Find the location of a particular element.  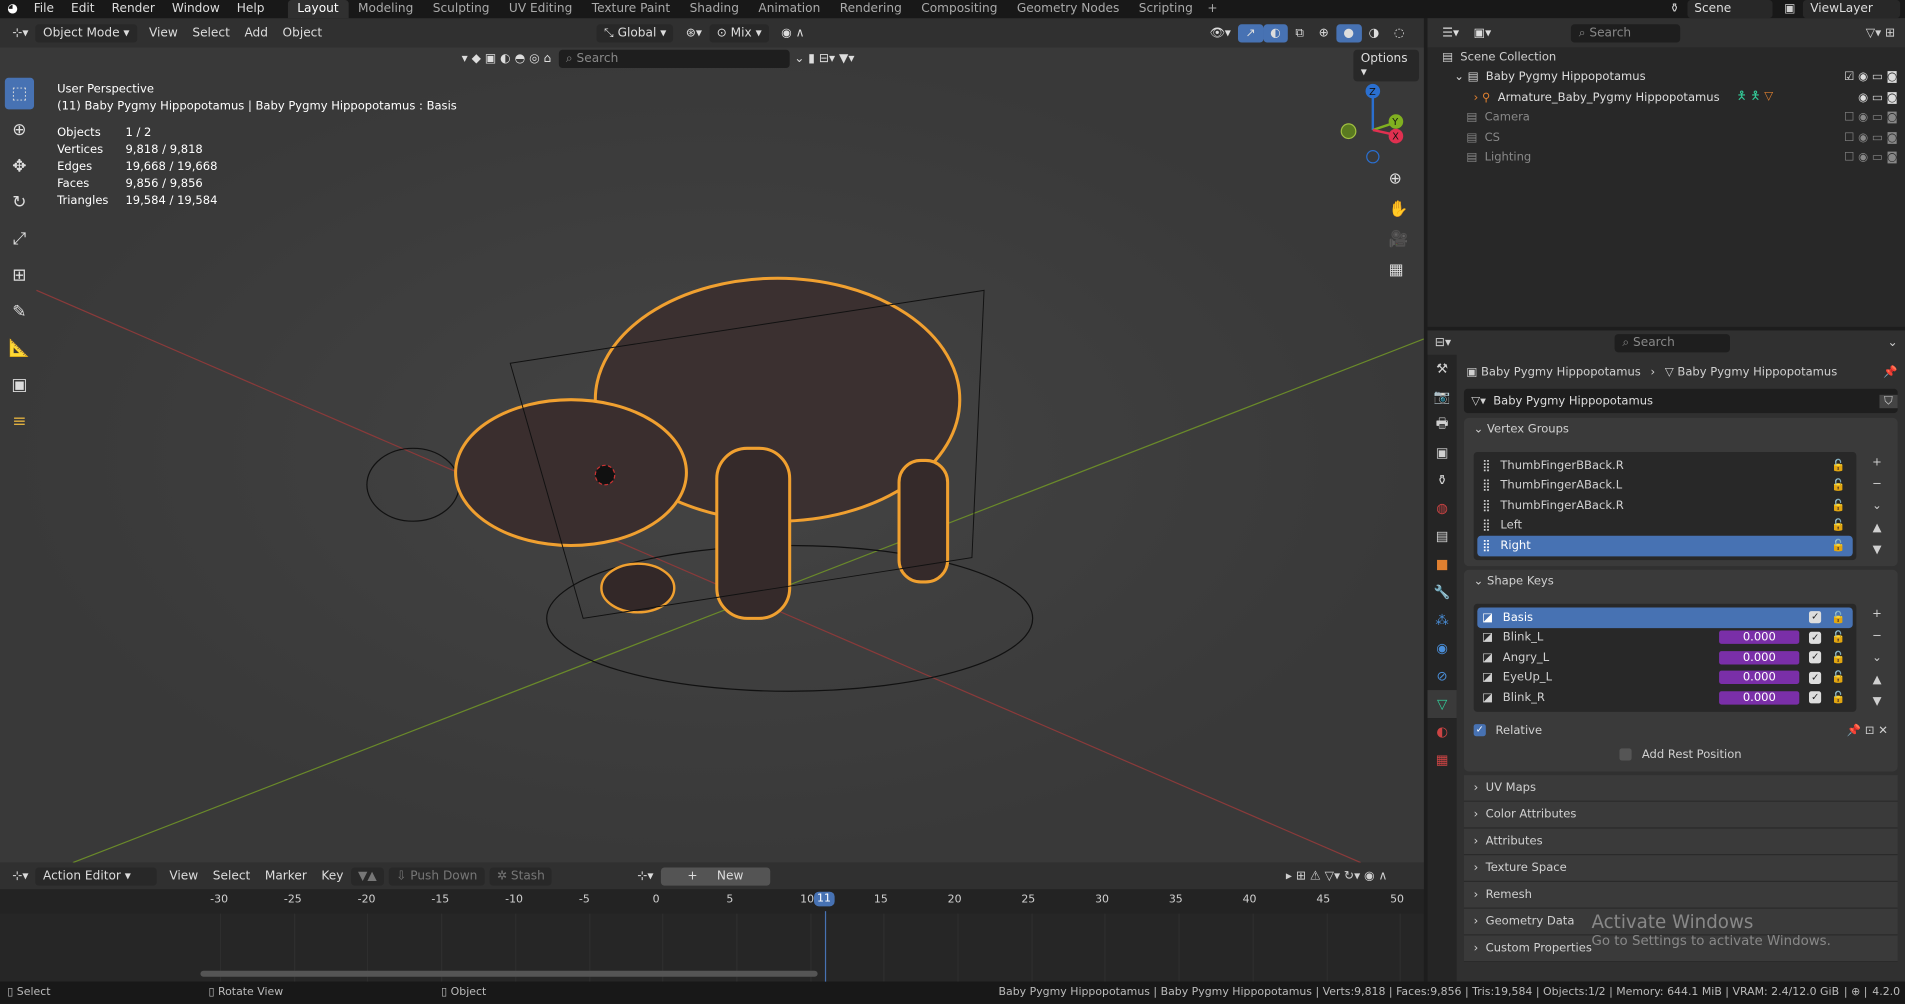

panel-texture-space: › Texture Space is located at coordinates (1680, 869).